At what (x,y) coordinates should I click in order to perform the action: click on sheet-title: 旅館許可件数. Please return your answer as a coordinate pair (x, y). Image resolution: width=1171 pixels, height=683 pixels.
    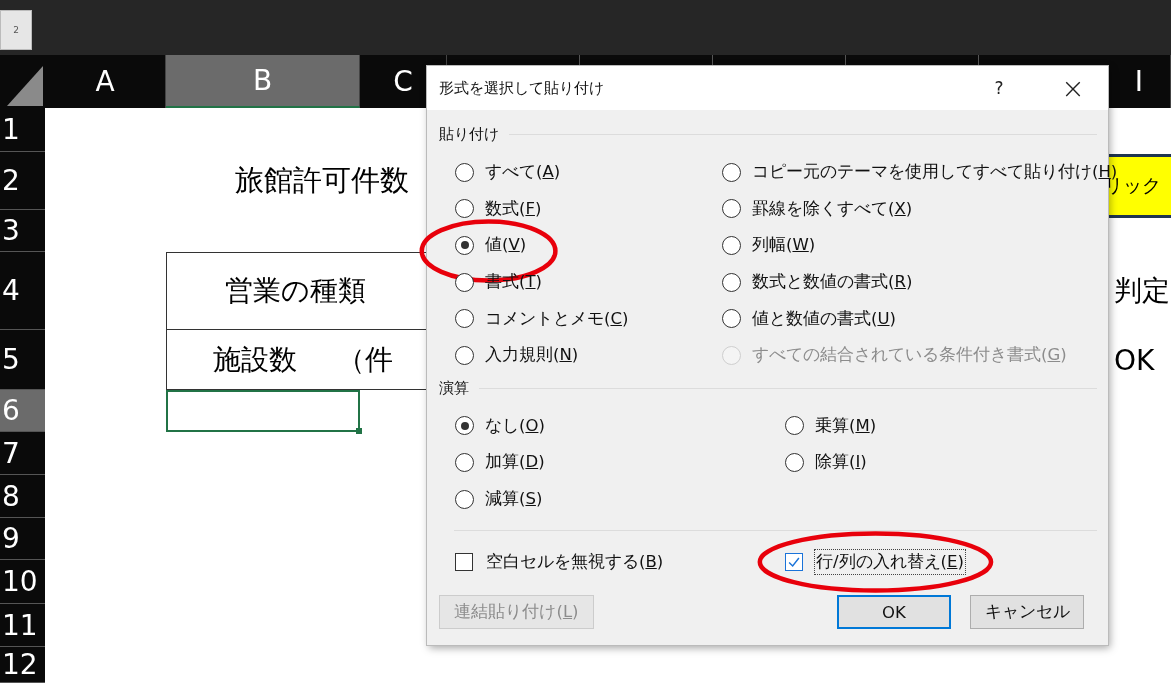
    Looking at the image, I should click on (322, 180).